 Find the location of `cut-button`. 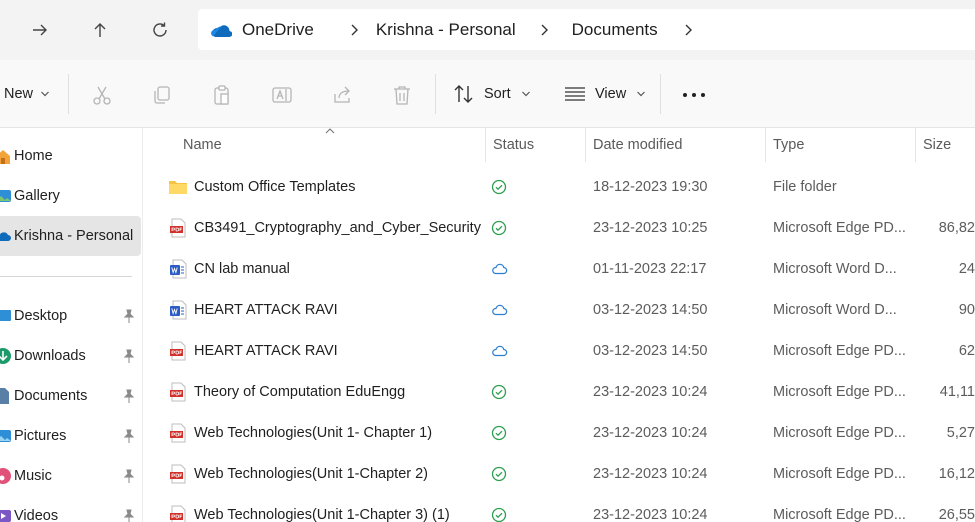

cut-button is located at coordinates (102, 95).